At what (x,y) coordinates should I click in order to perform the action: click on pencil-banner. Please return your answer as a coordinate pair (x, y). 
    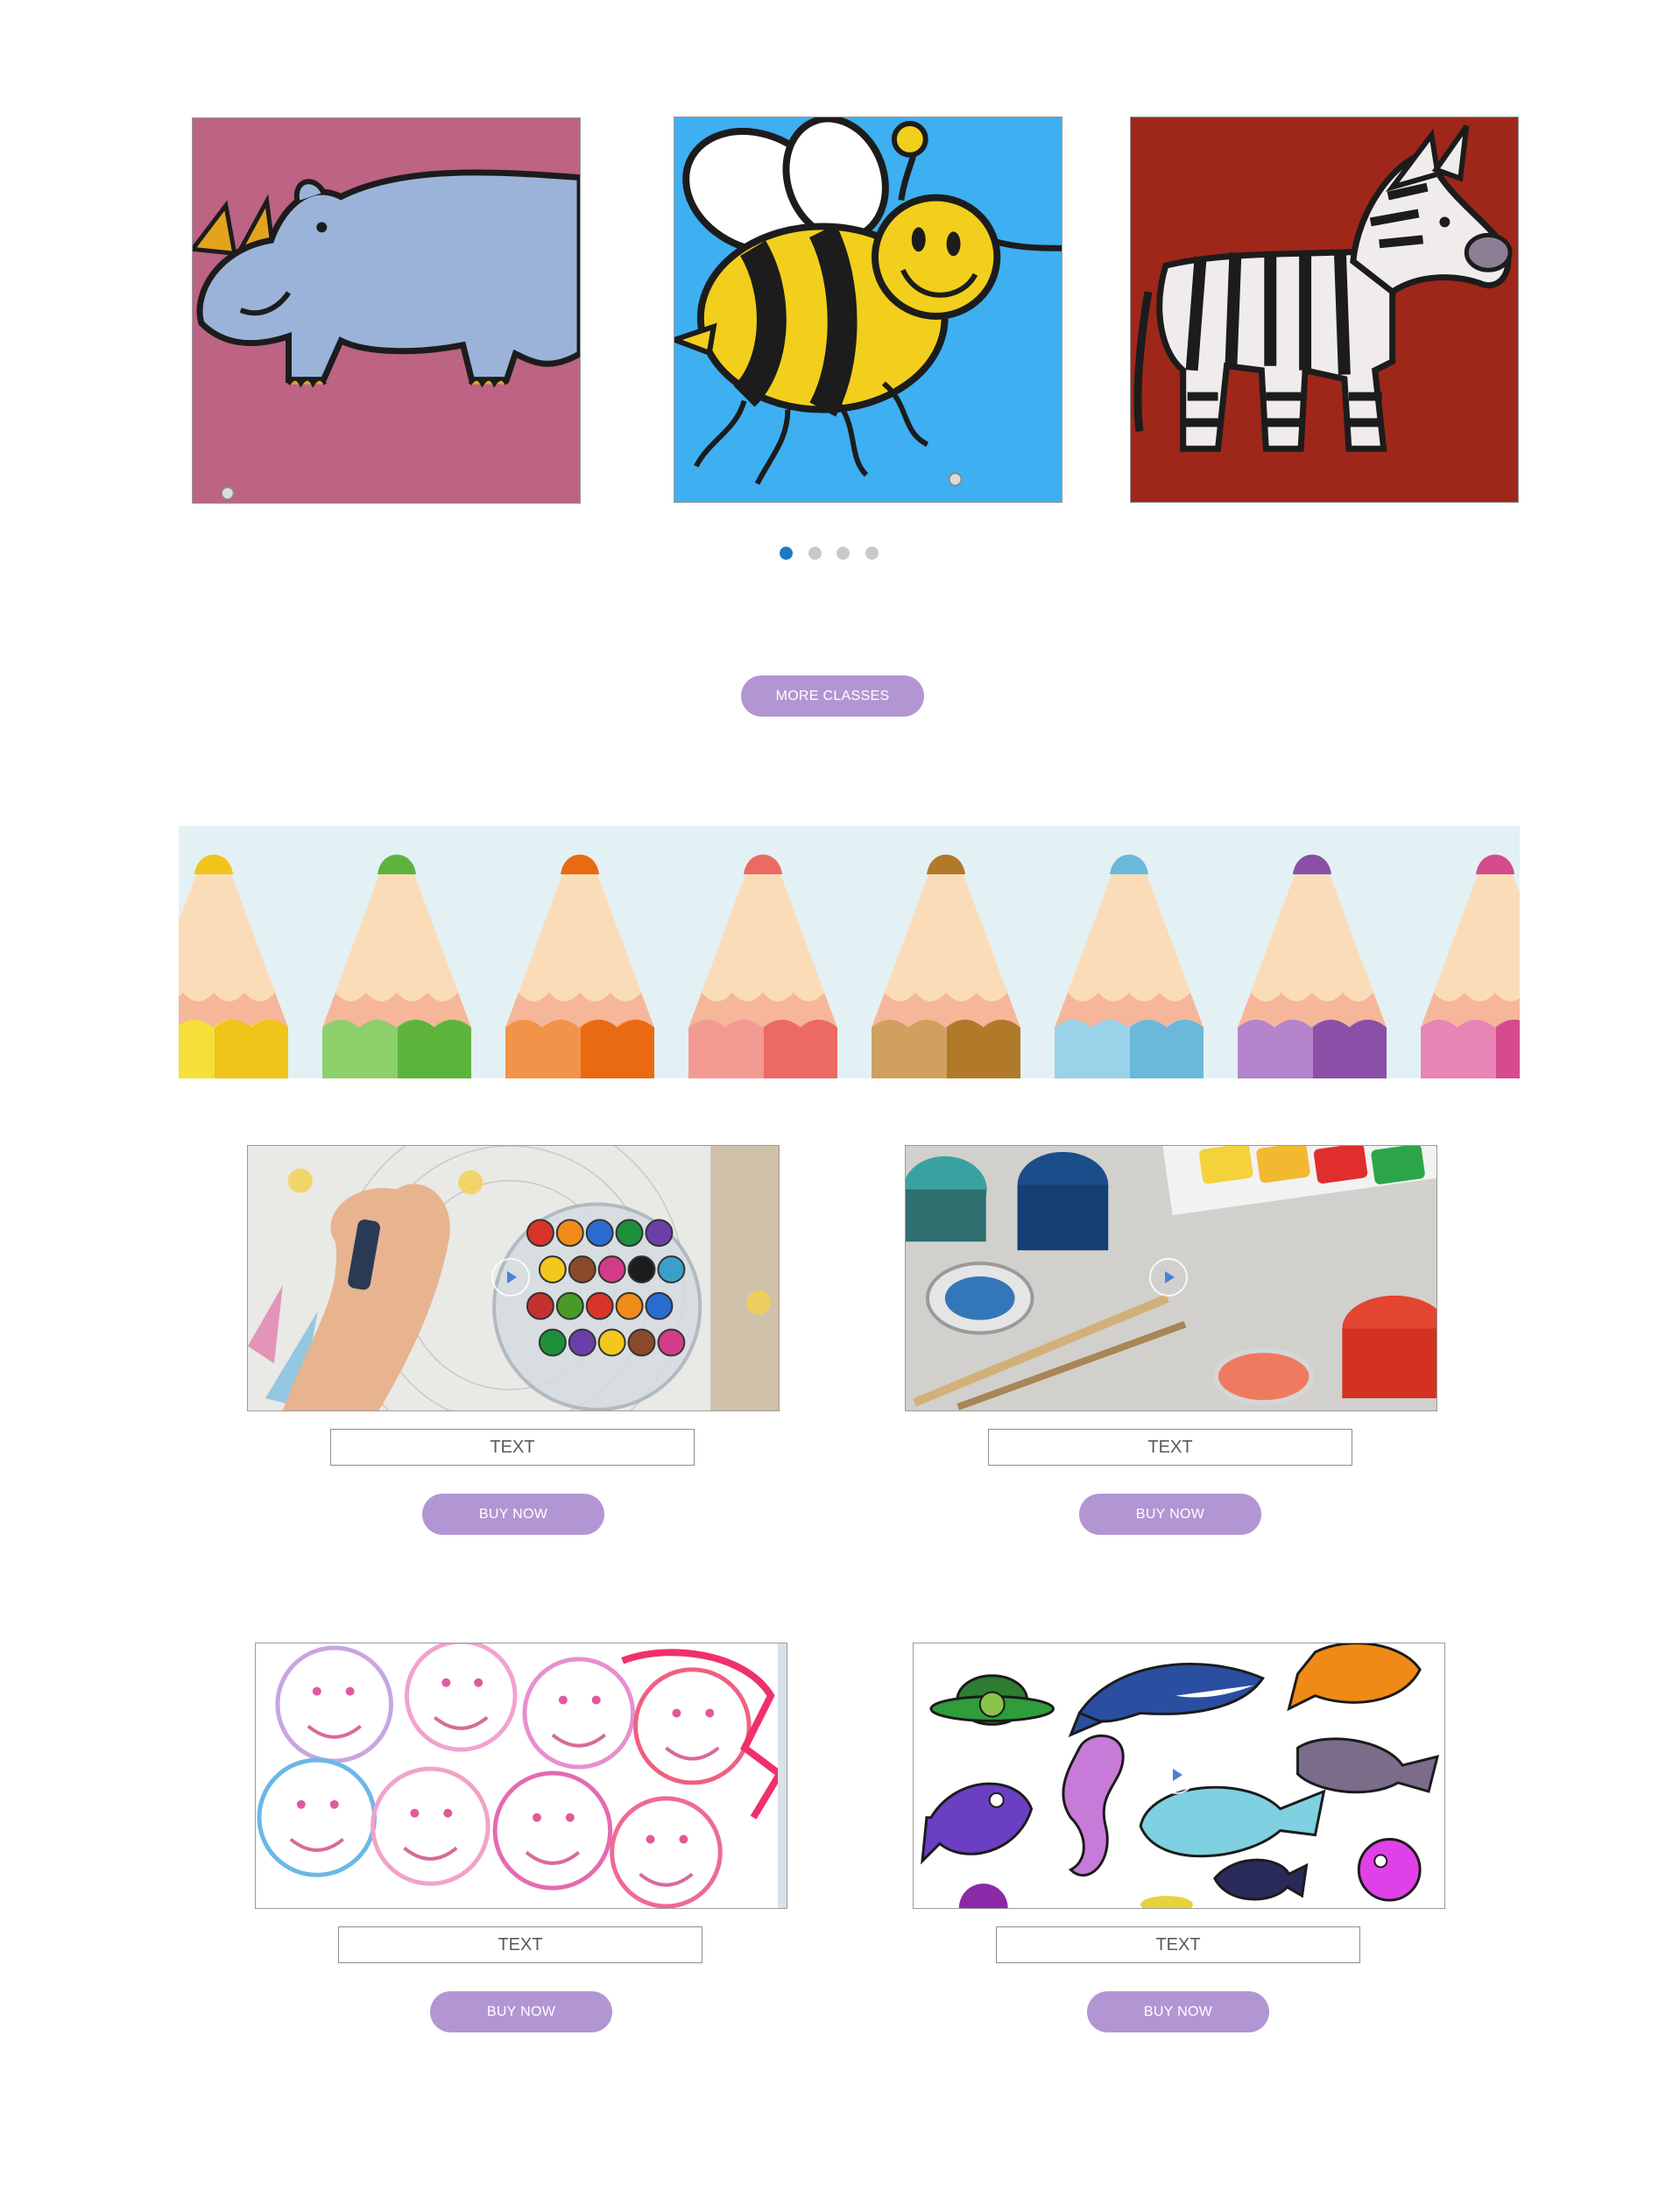
    Looking at the image, I should click on (849, 952).